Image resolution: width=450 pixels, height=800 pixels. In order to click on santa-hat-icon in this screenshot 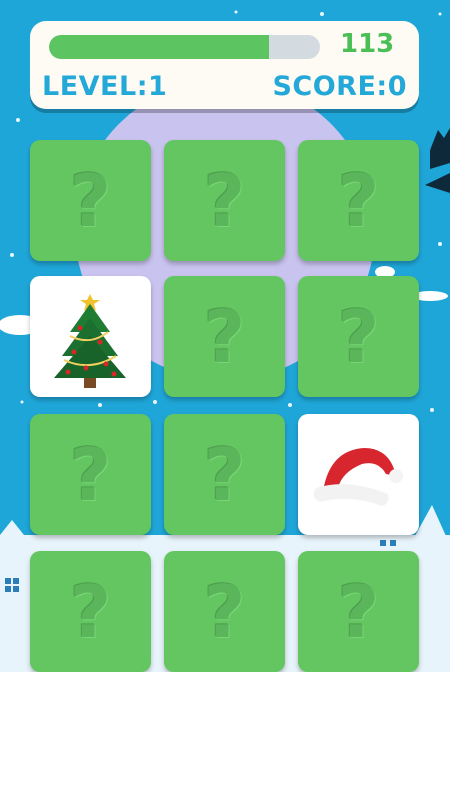, I will do `click(358, 477)`.